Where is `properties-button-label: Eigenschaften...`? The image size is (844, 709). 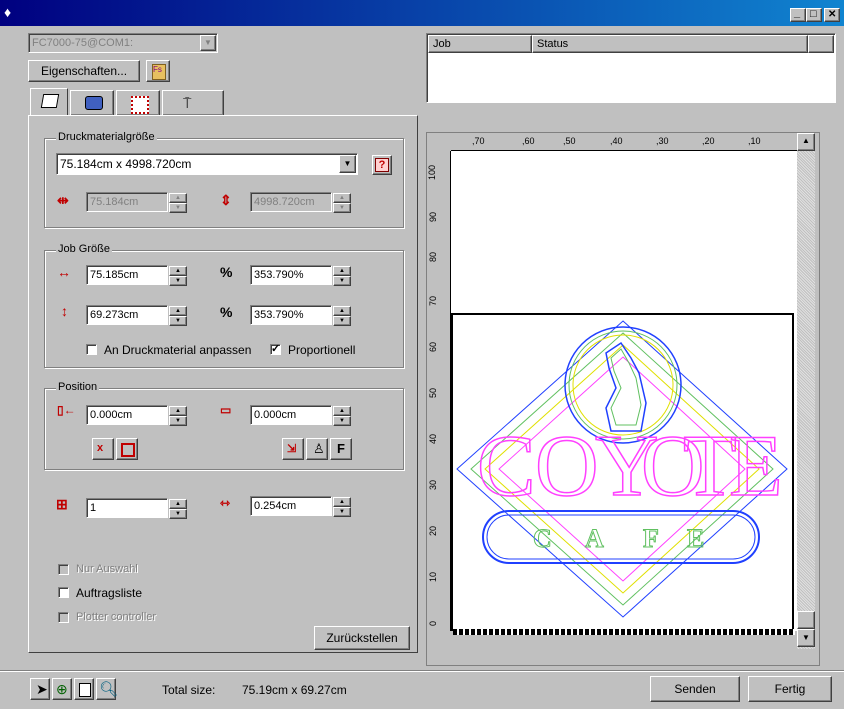 properties-button-label: Eigenschaften... is located at coordinates (84, 71).